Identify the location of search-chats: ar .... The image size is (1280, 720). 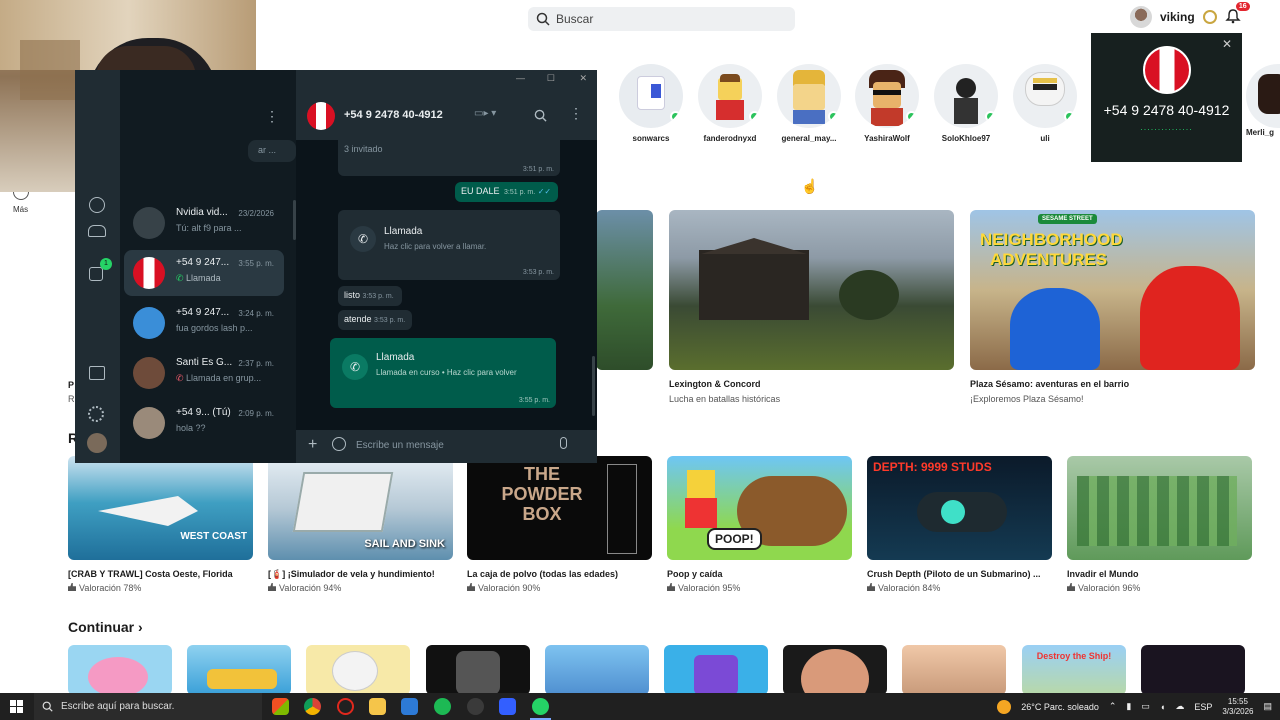
(272, 151).